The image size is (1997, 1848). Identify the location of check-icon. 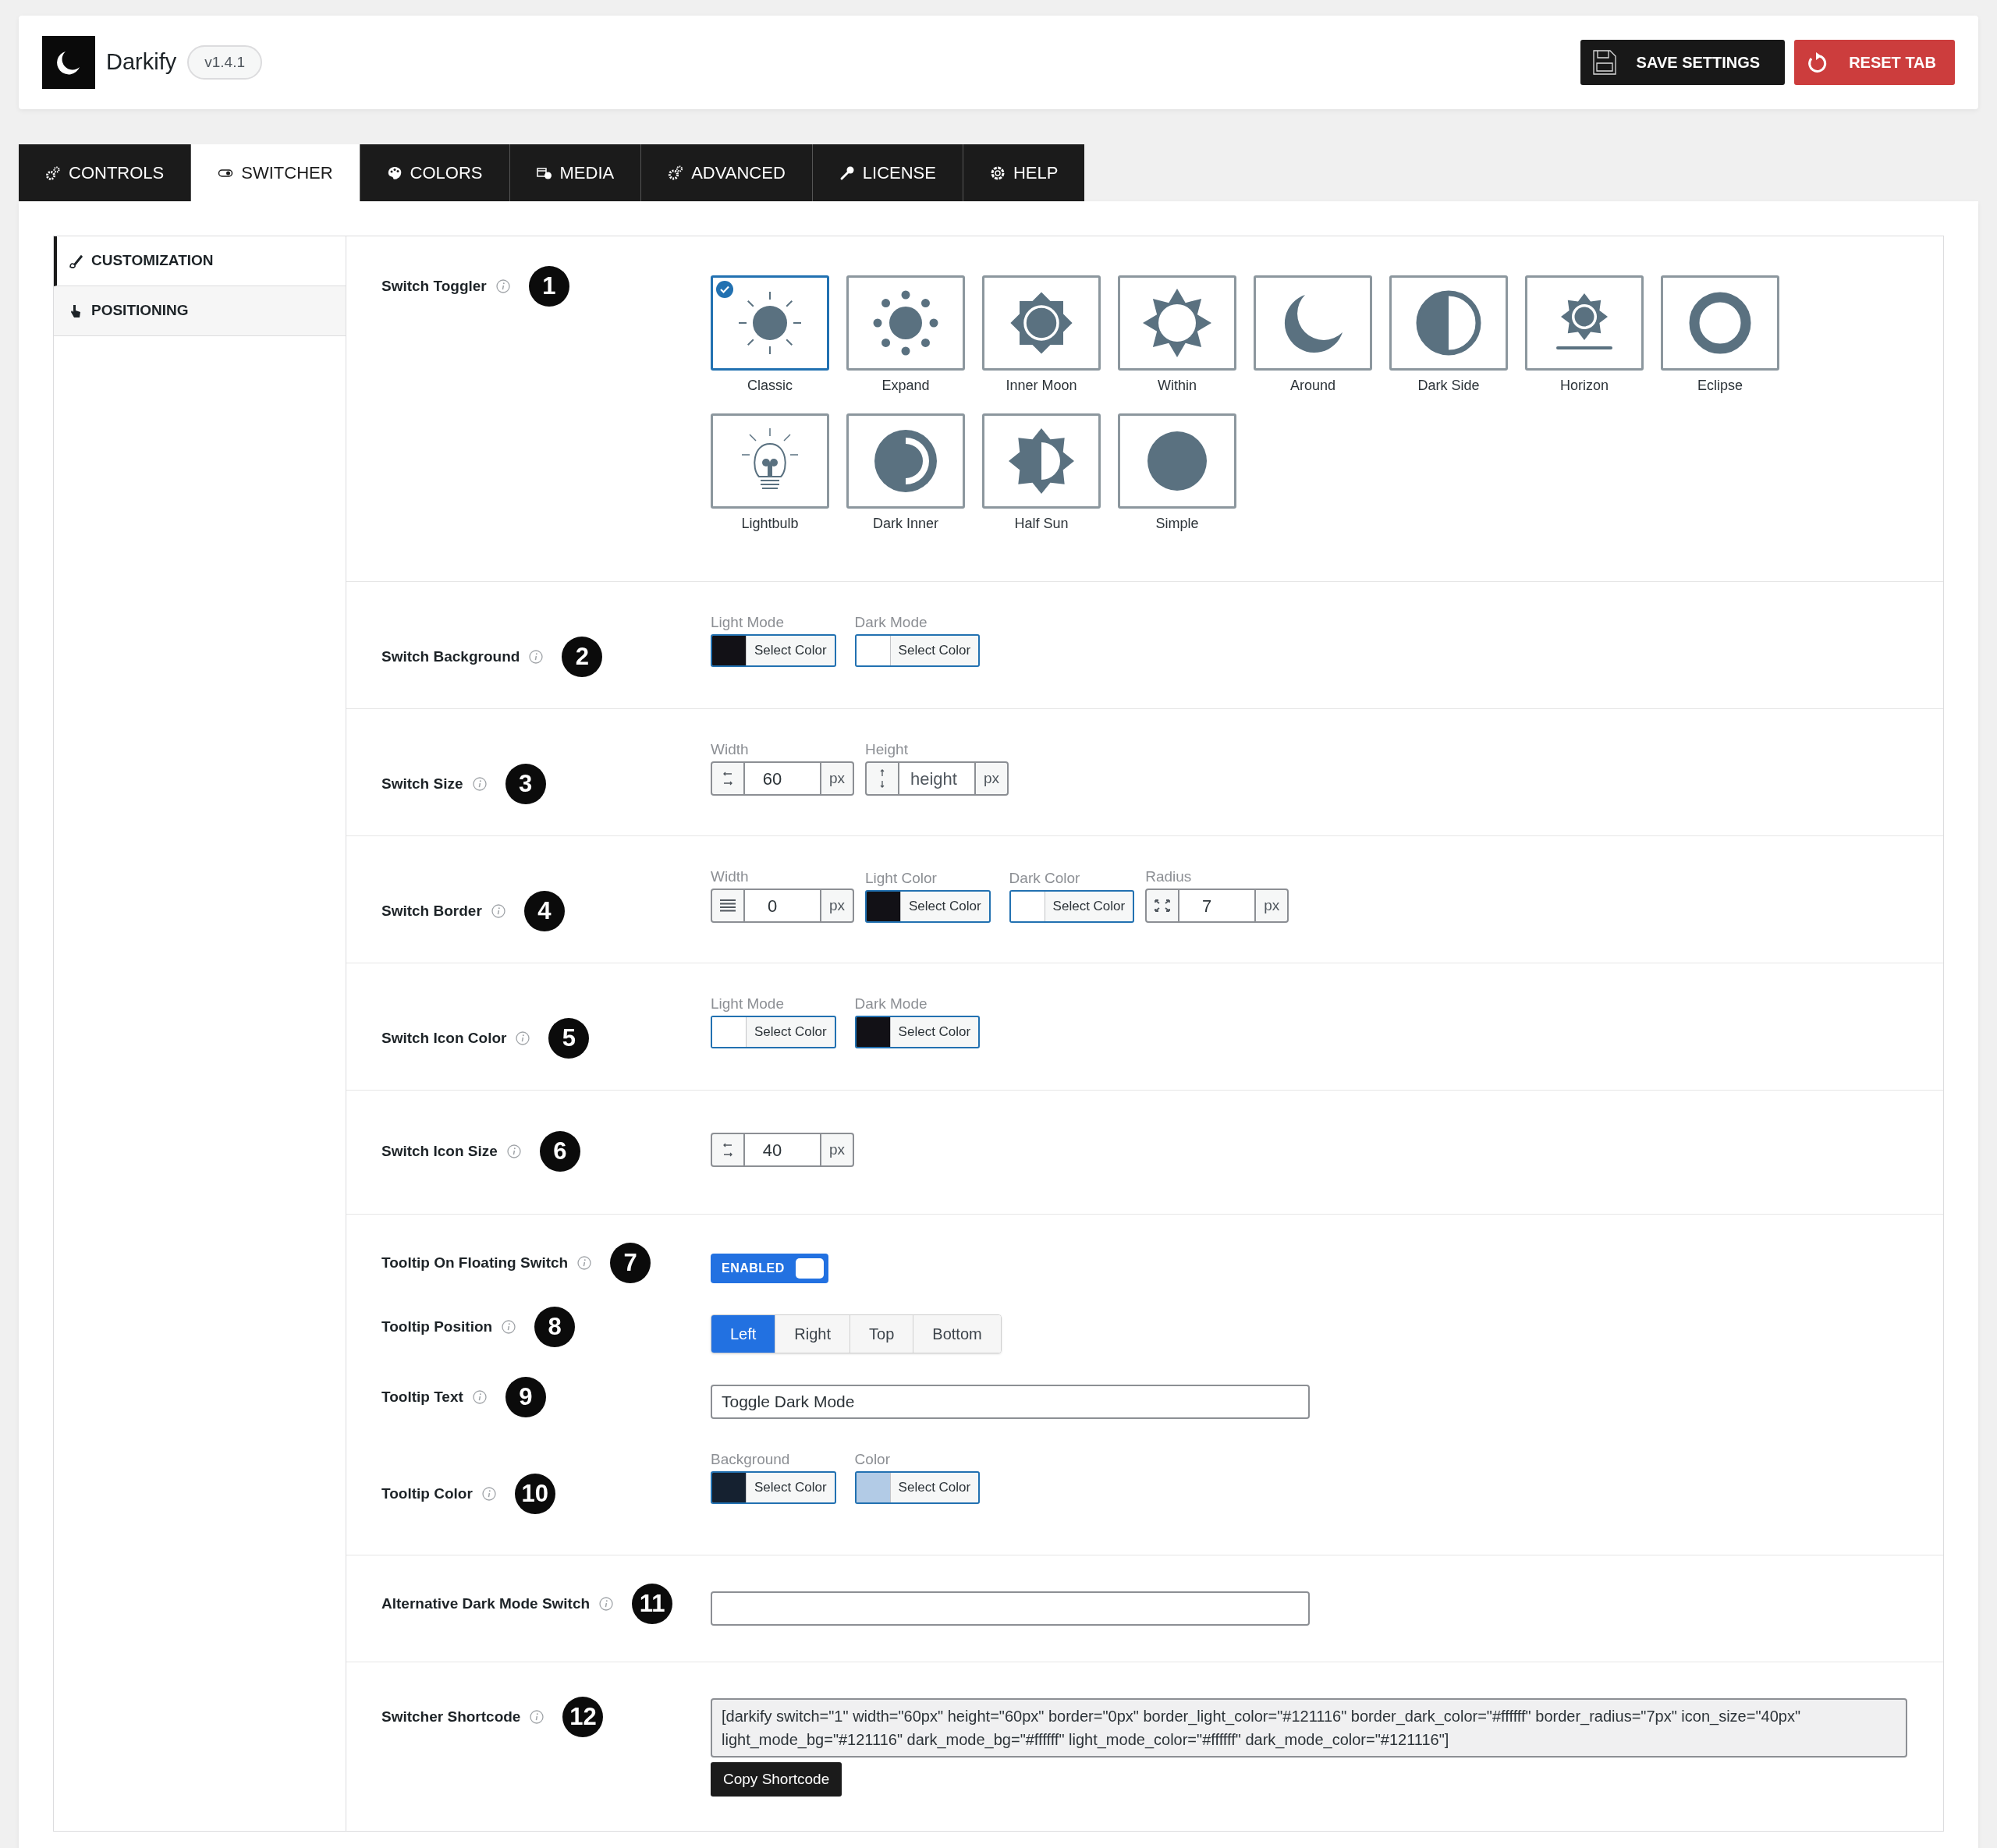
(724, 289).